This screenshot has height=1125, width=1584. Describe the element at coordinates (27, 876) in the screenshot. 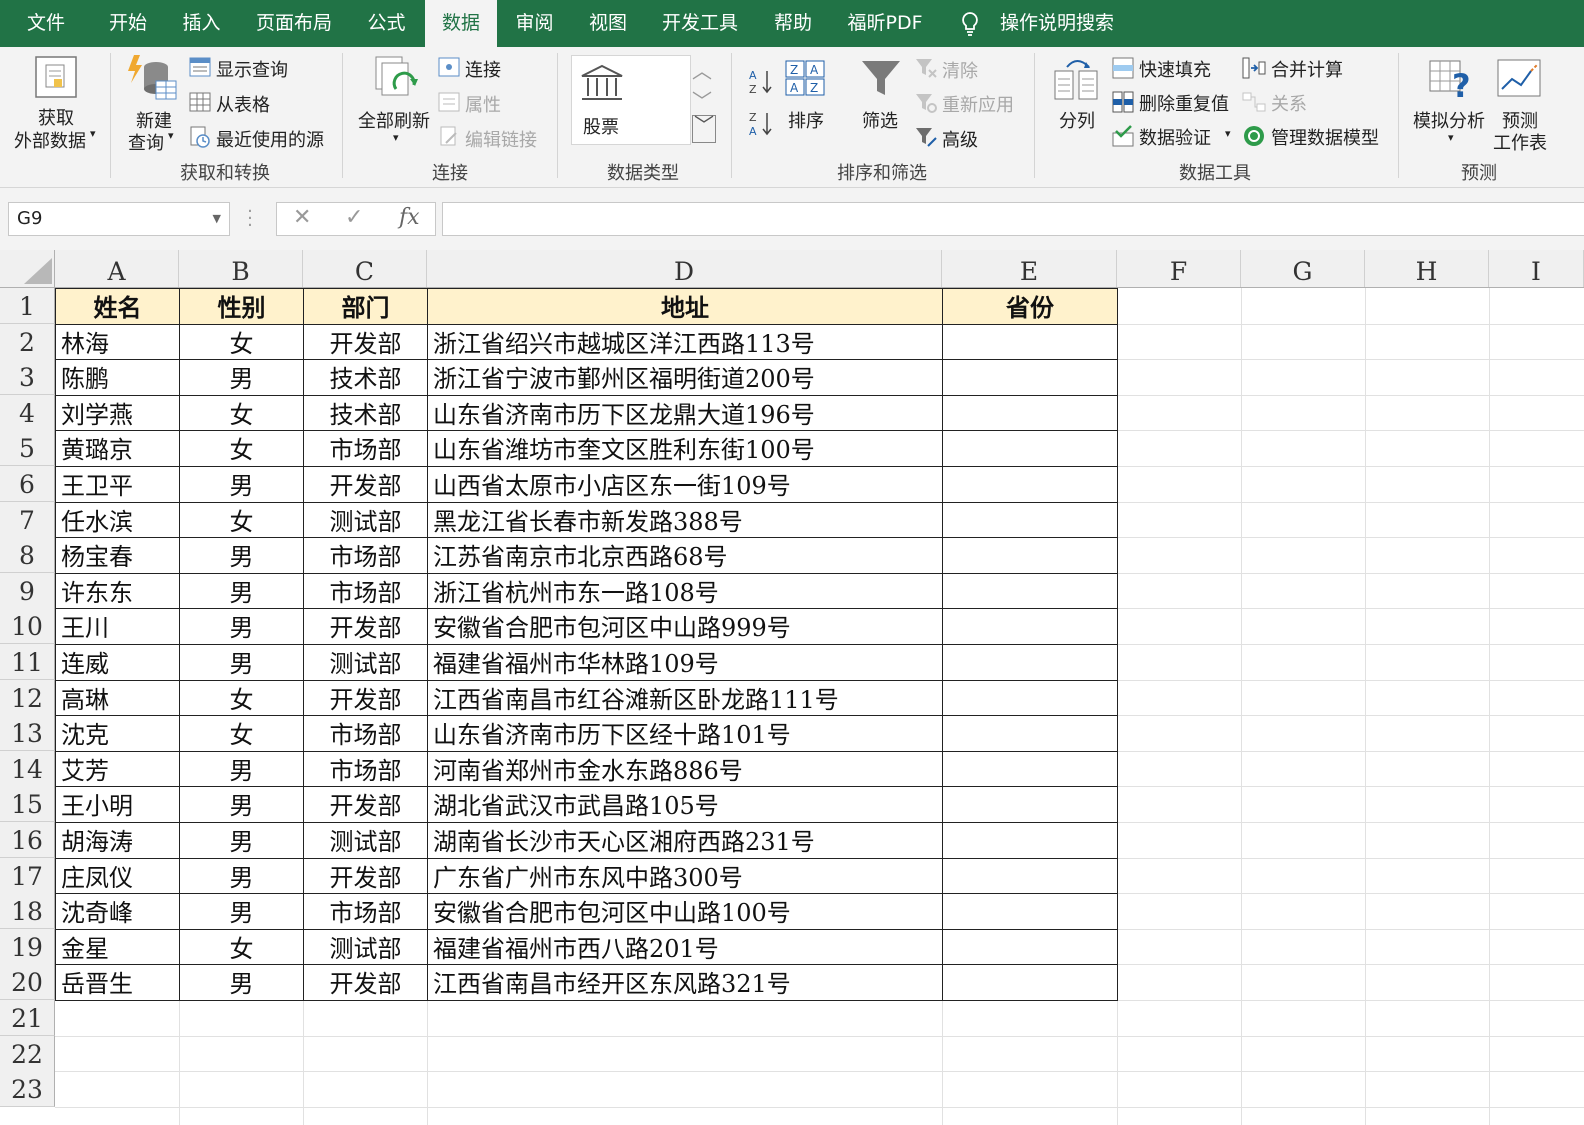

I see `row-header-17: 17` at that location.